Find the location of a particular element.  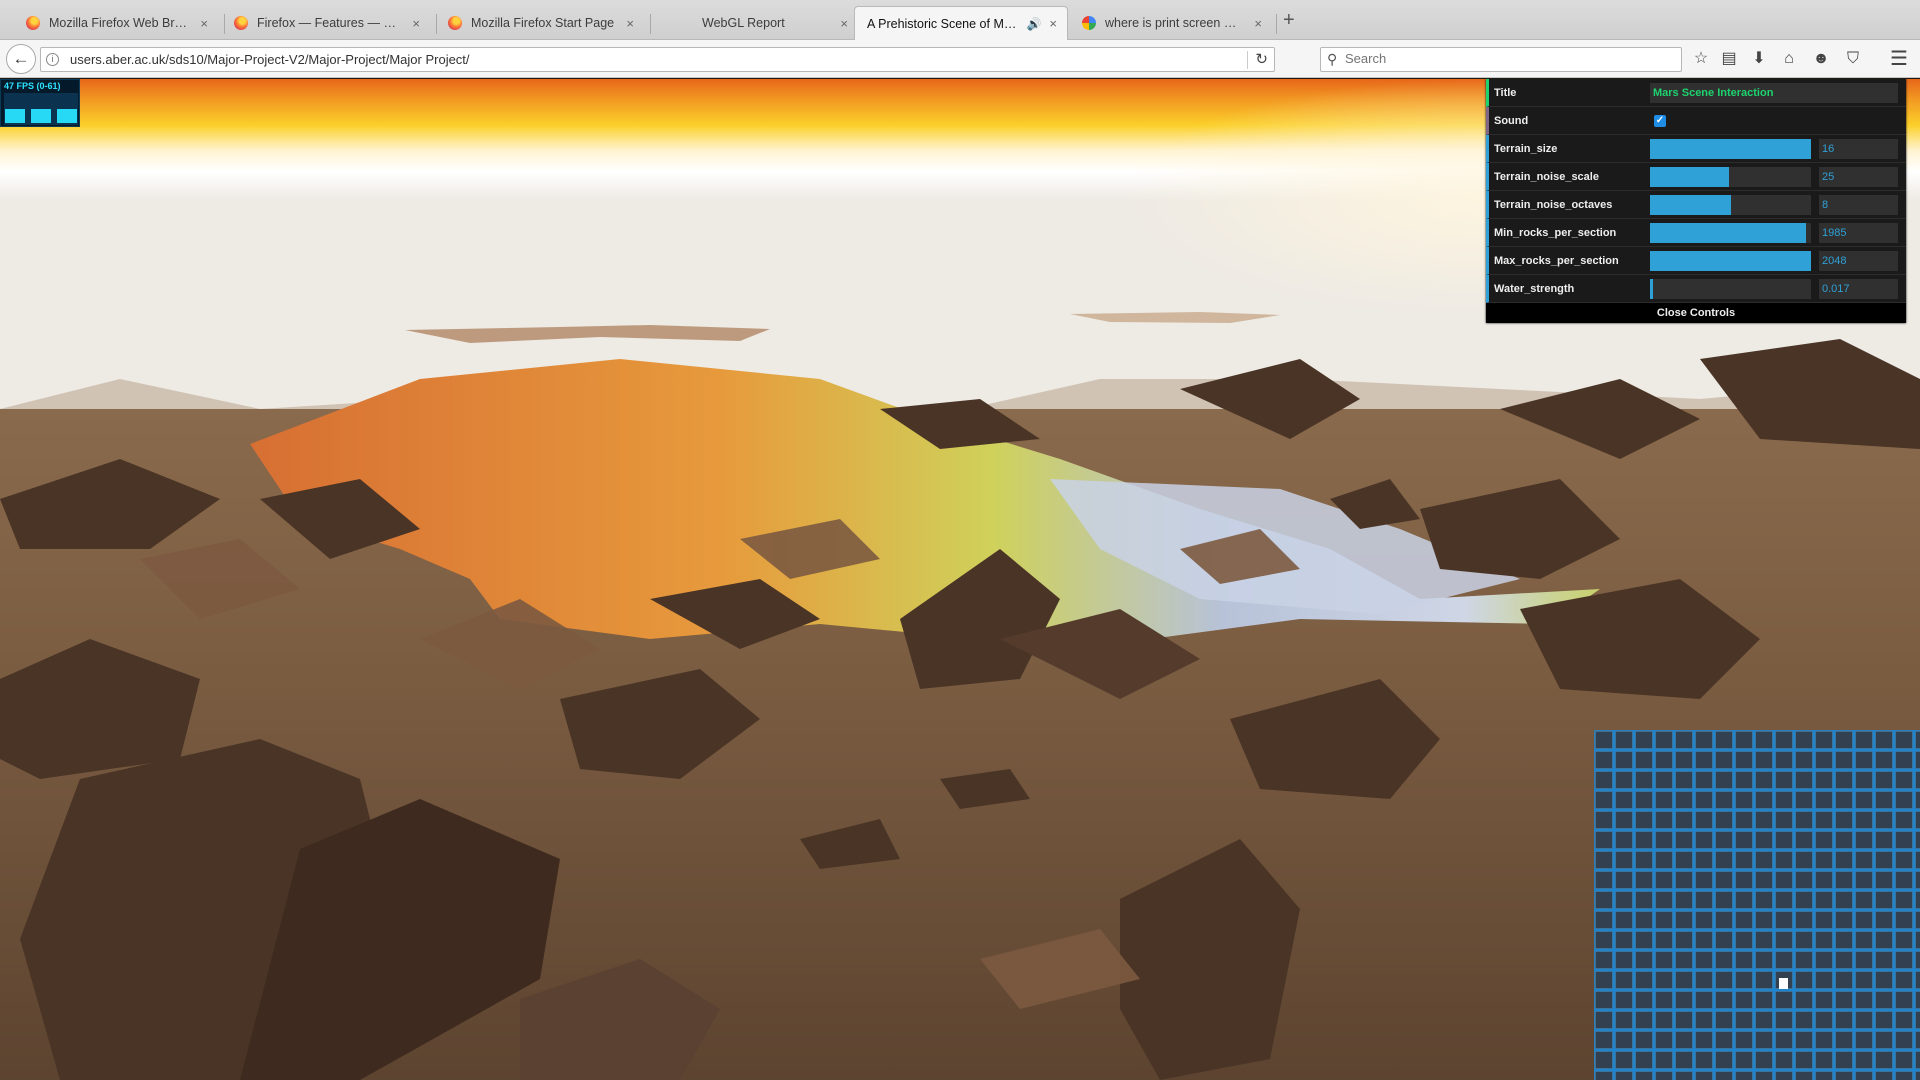

tab-1: Mozilla Firefox Web Brows… × is located at coordinates (116, 23).